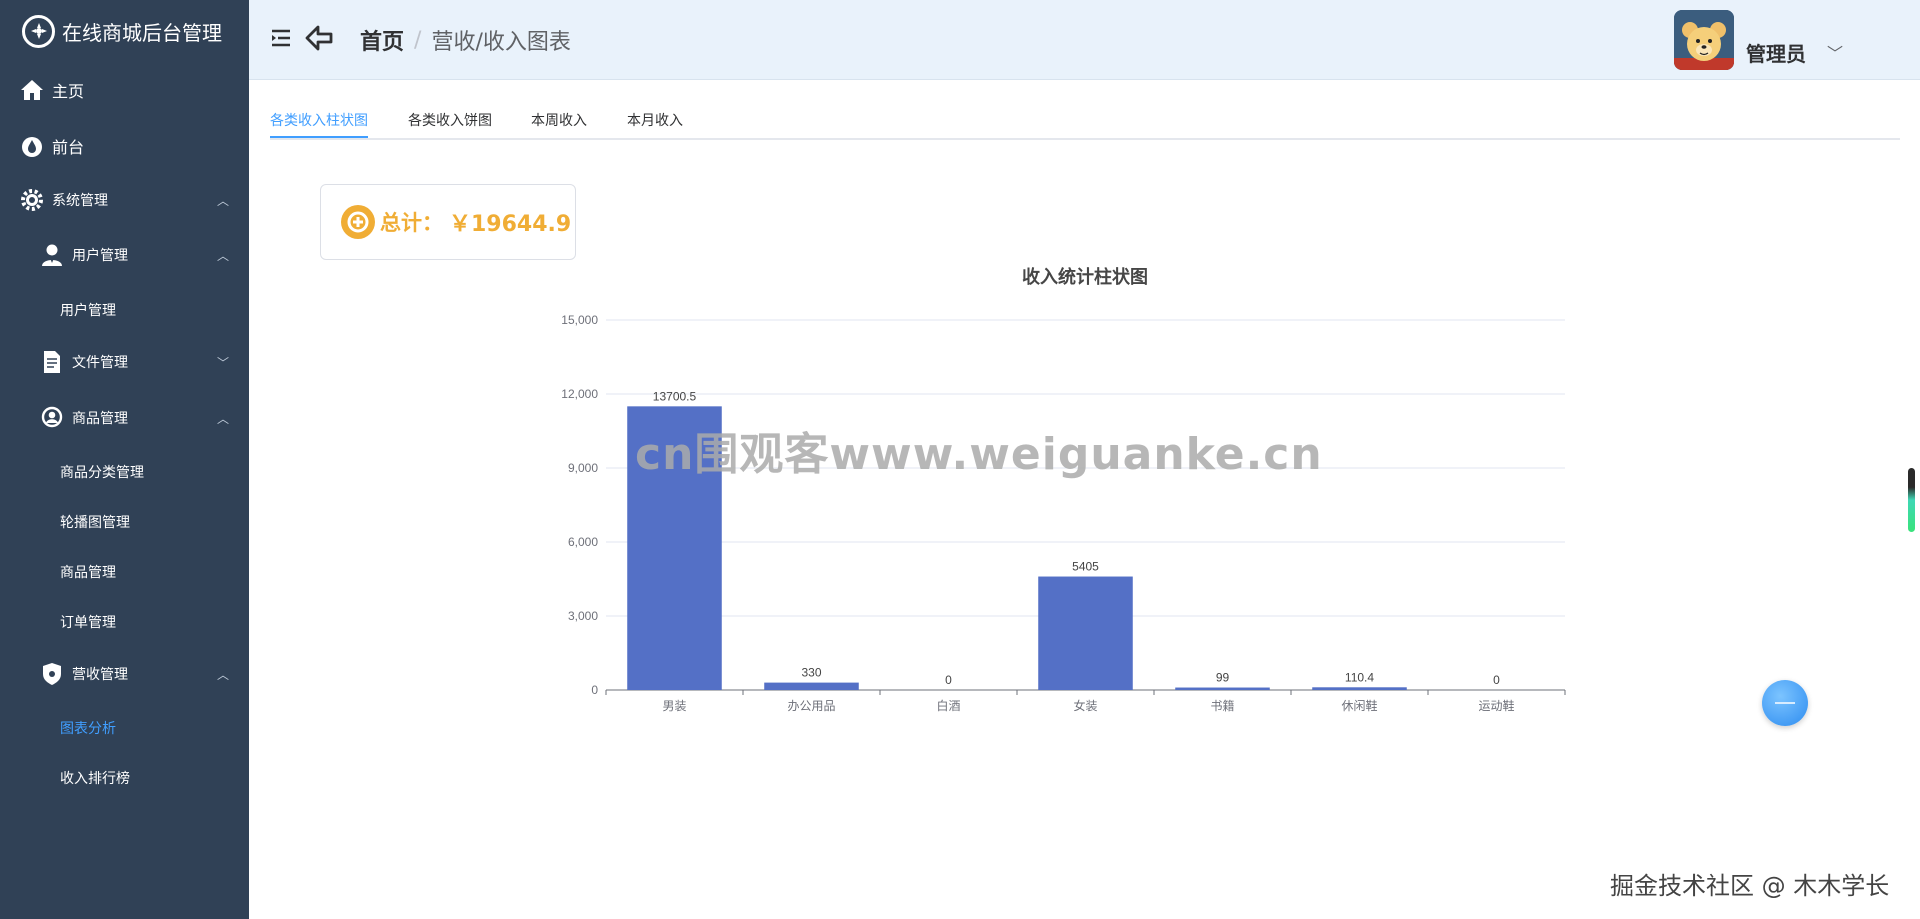 The height and width of the screenshot is (919, 1920). What do you see at coordinates (319, 137) in the screenshot?
I see `active-tab-indicator` at bounding box center [319, 137].